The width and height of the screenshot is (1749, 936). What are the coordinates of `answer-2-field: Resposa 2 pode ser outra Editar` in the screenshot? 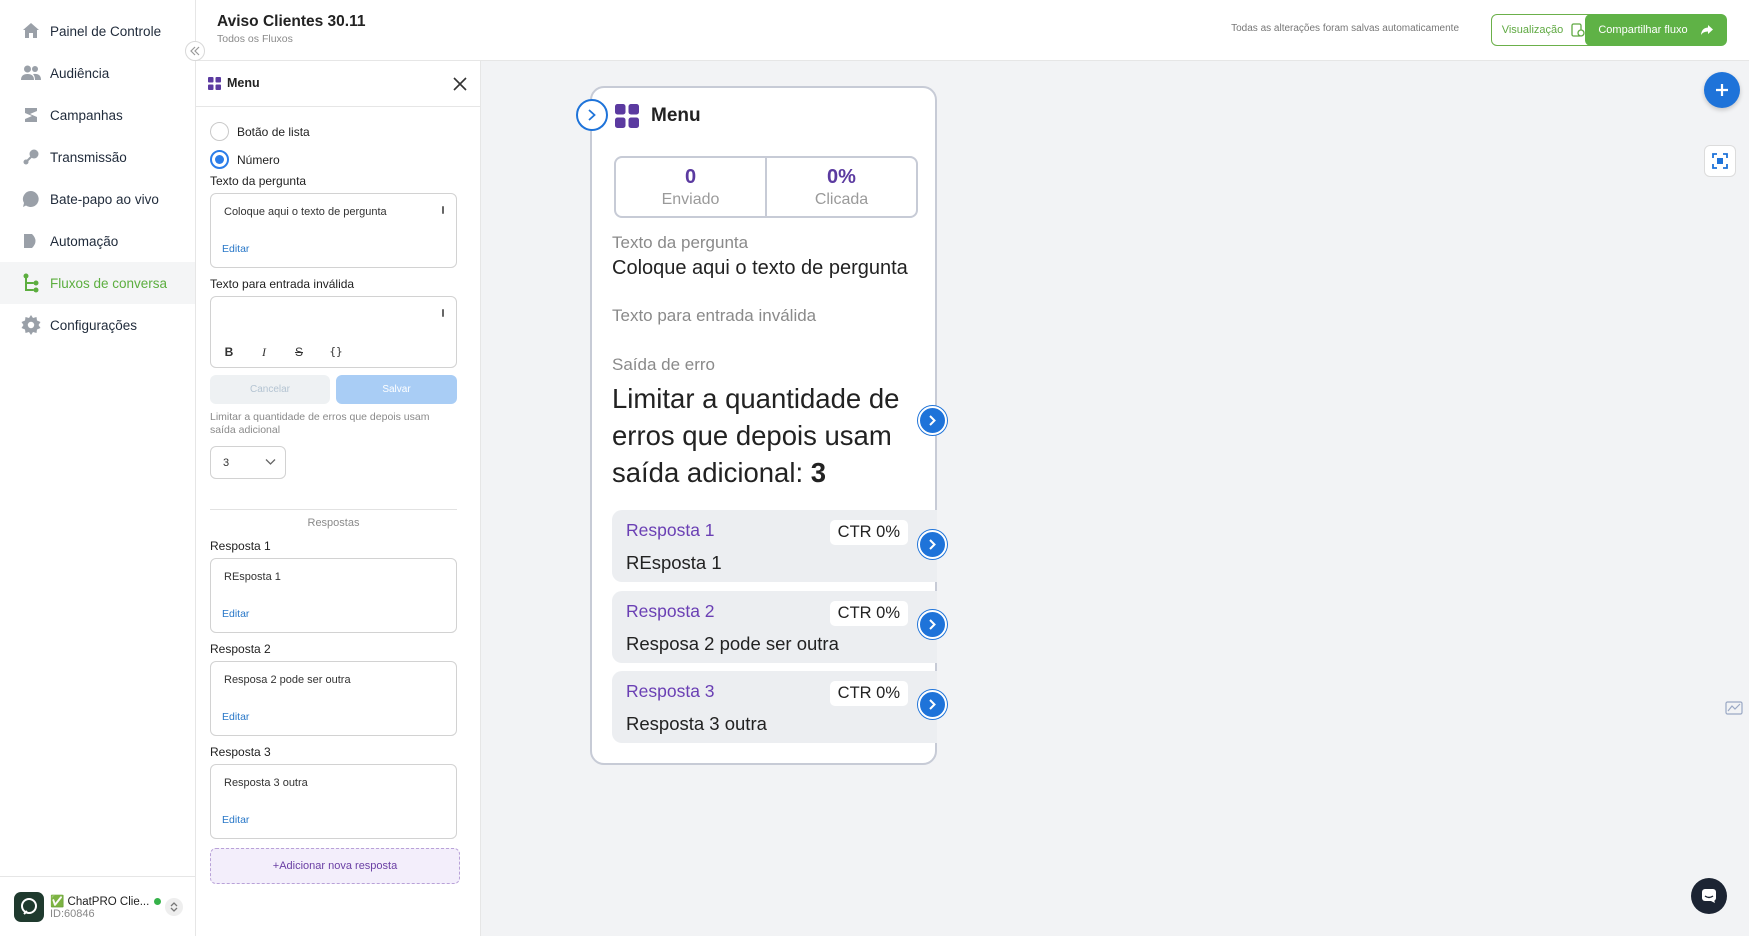 It's located at (333, 698).